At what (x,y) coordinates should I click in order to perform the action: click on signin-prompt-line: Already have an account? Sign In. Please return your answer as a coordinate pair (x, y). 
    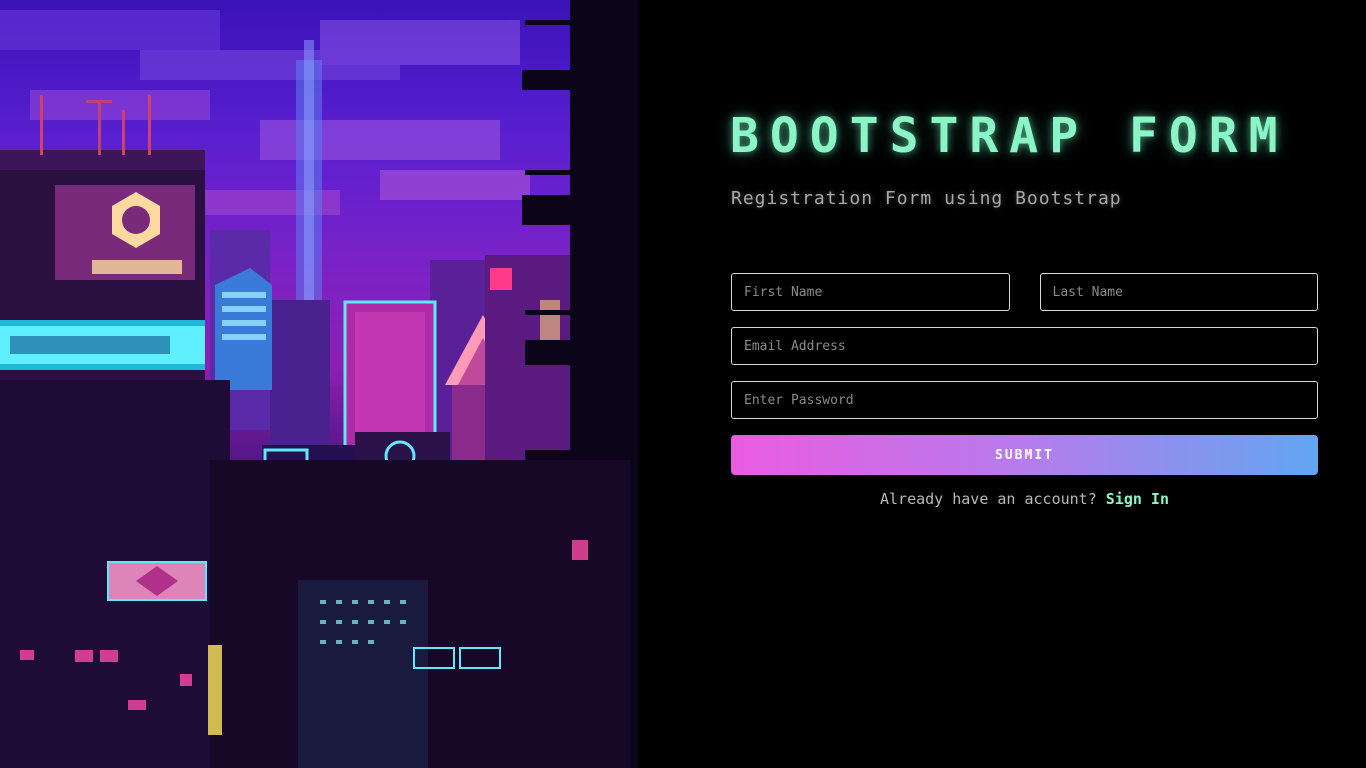
    Looking at the image, I should click on (1024, 499).